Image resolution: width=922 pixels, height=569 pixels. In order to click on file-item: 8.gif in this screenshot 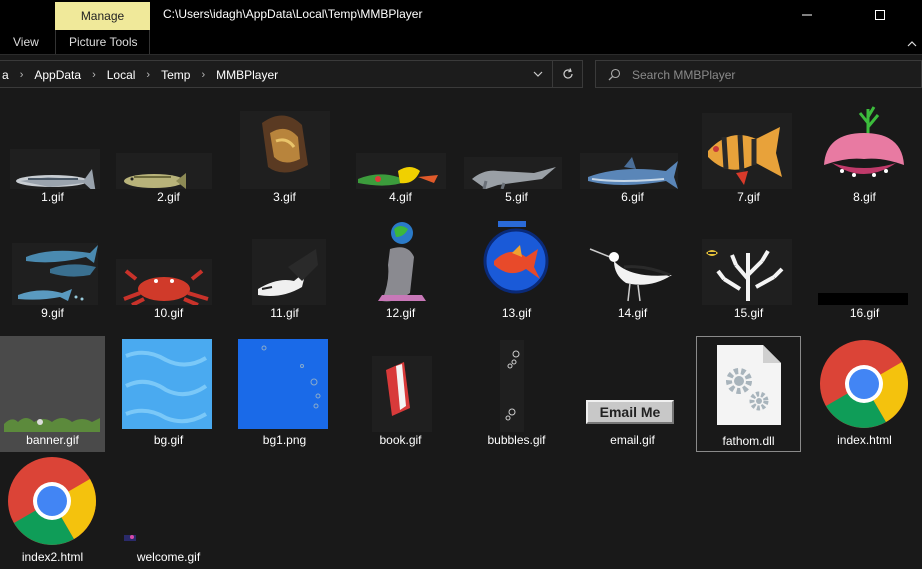, I will do `click(864, 151)`.